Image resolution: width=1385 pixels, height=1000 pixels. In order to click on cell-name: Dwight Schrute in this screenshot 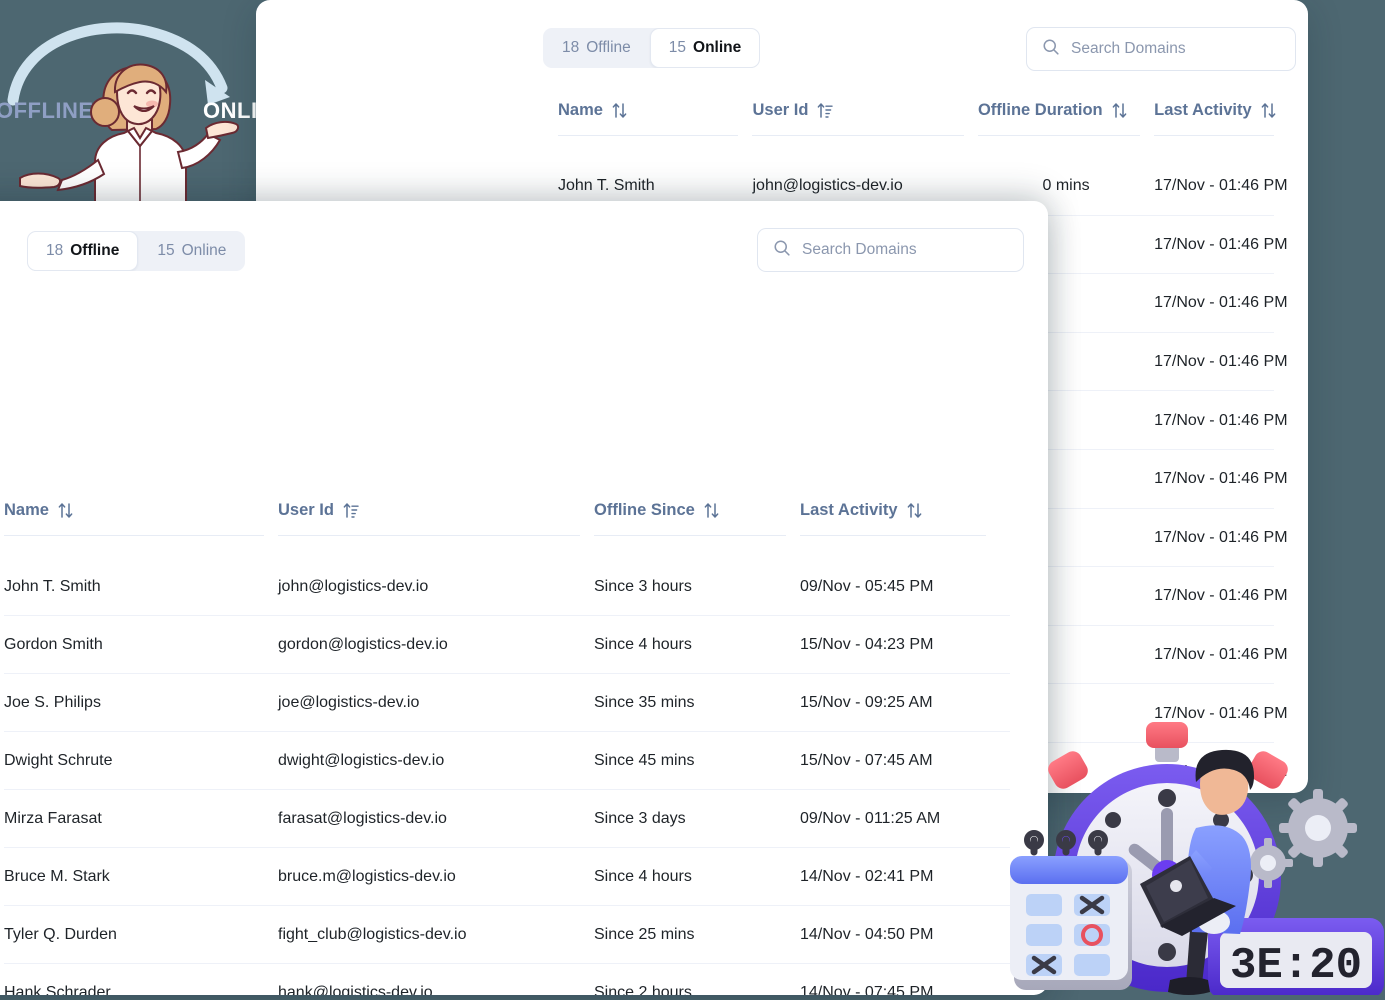, I will do `click(58, 760)`.